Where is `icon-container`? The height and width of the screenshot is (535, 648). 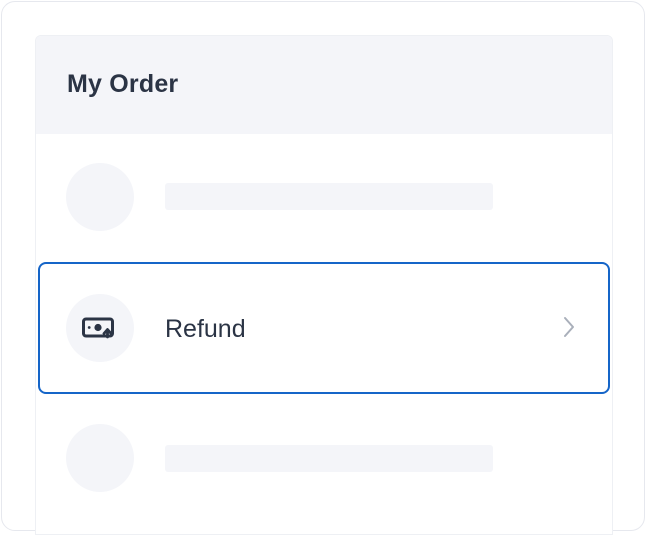
icon-container is located at coordinates (100, 328).